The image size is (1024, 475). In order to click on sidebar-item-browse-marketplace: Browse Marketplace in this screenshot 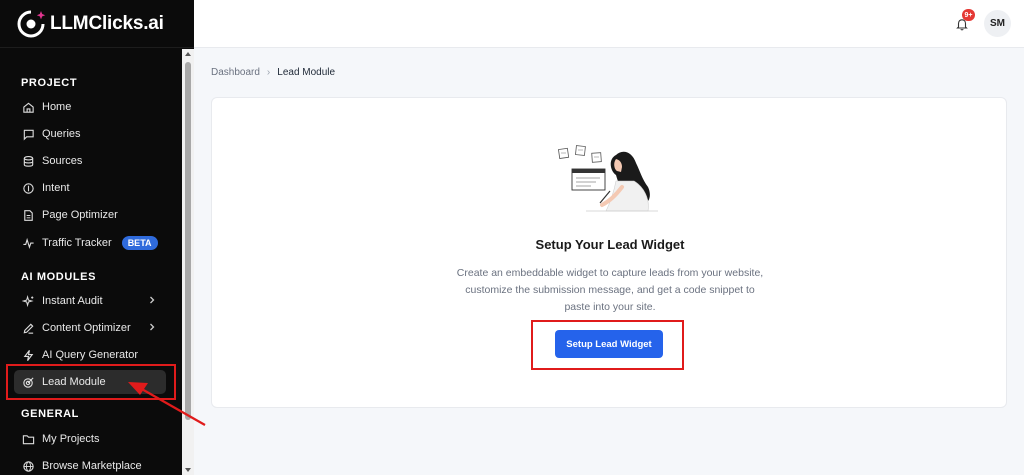, I will do `click(90, 464)`.